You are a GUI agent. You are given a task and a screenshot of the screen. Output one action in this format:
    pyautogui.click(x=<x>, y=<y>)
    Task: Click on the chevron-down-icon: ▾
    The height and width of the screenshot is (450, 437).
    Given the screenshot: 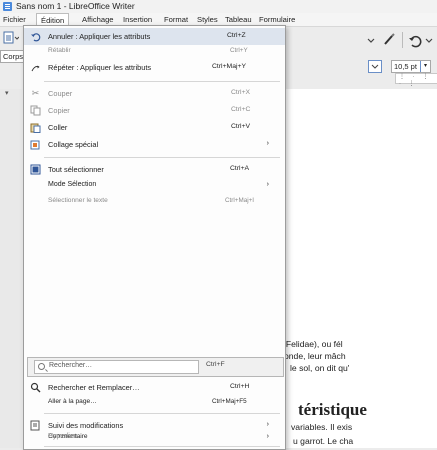 What is the action you would take?
    pyautogui.click(x=425, y=66)
    